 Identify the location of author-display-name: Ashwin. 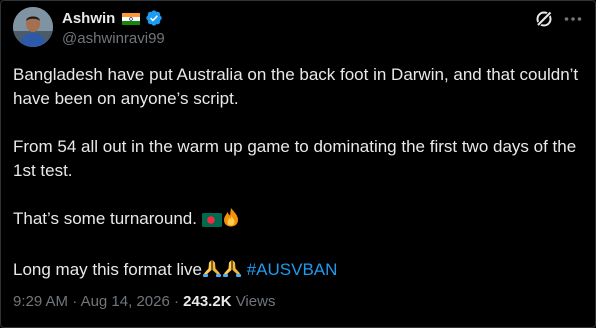
(88, 18).